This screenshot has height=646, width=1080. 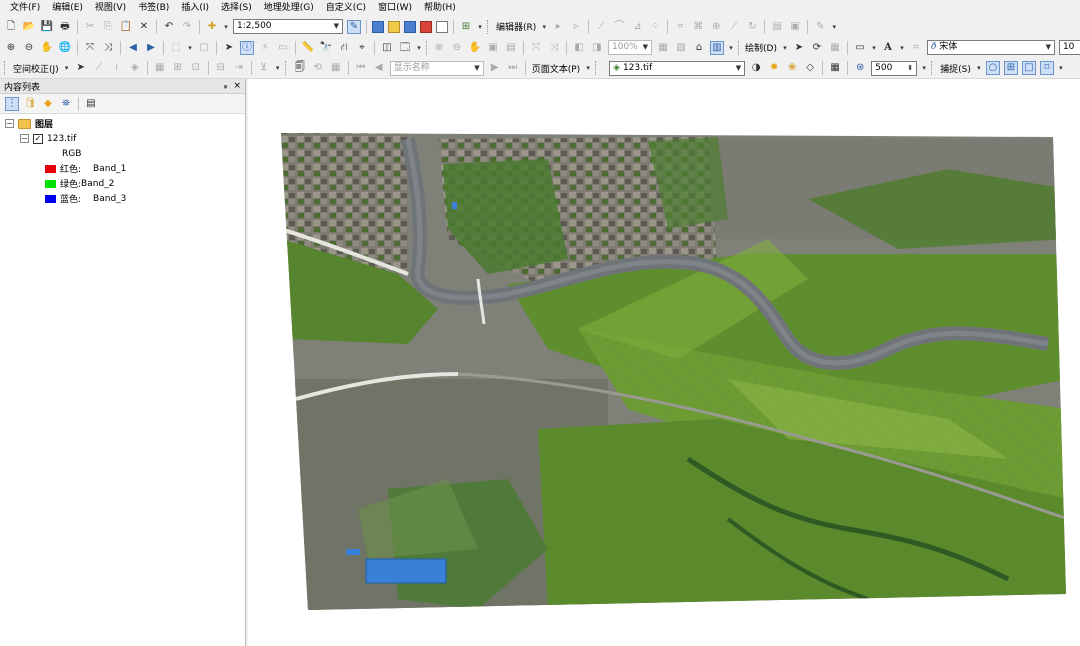 What do you see at coordinates (513, 68) in the screenshot?
I see `last-page-icon: ⏭` at bounding box center [513, 68].